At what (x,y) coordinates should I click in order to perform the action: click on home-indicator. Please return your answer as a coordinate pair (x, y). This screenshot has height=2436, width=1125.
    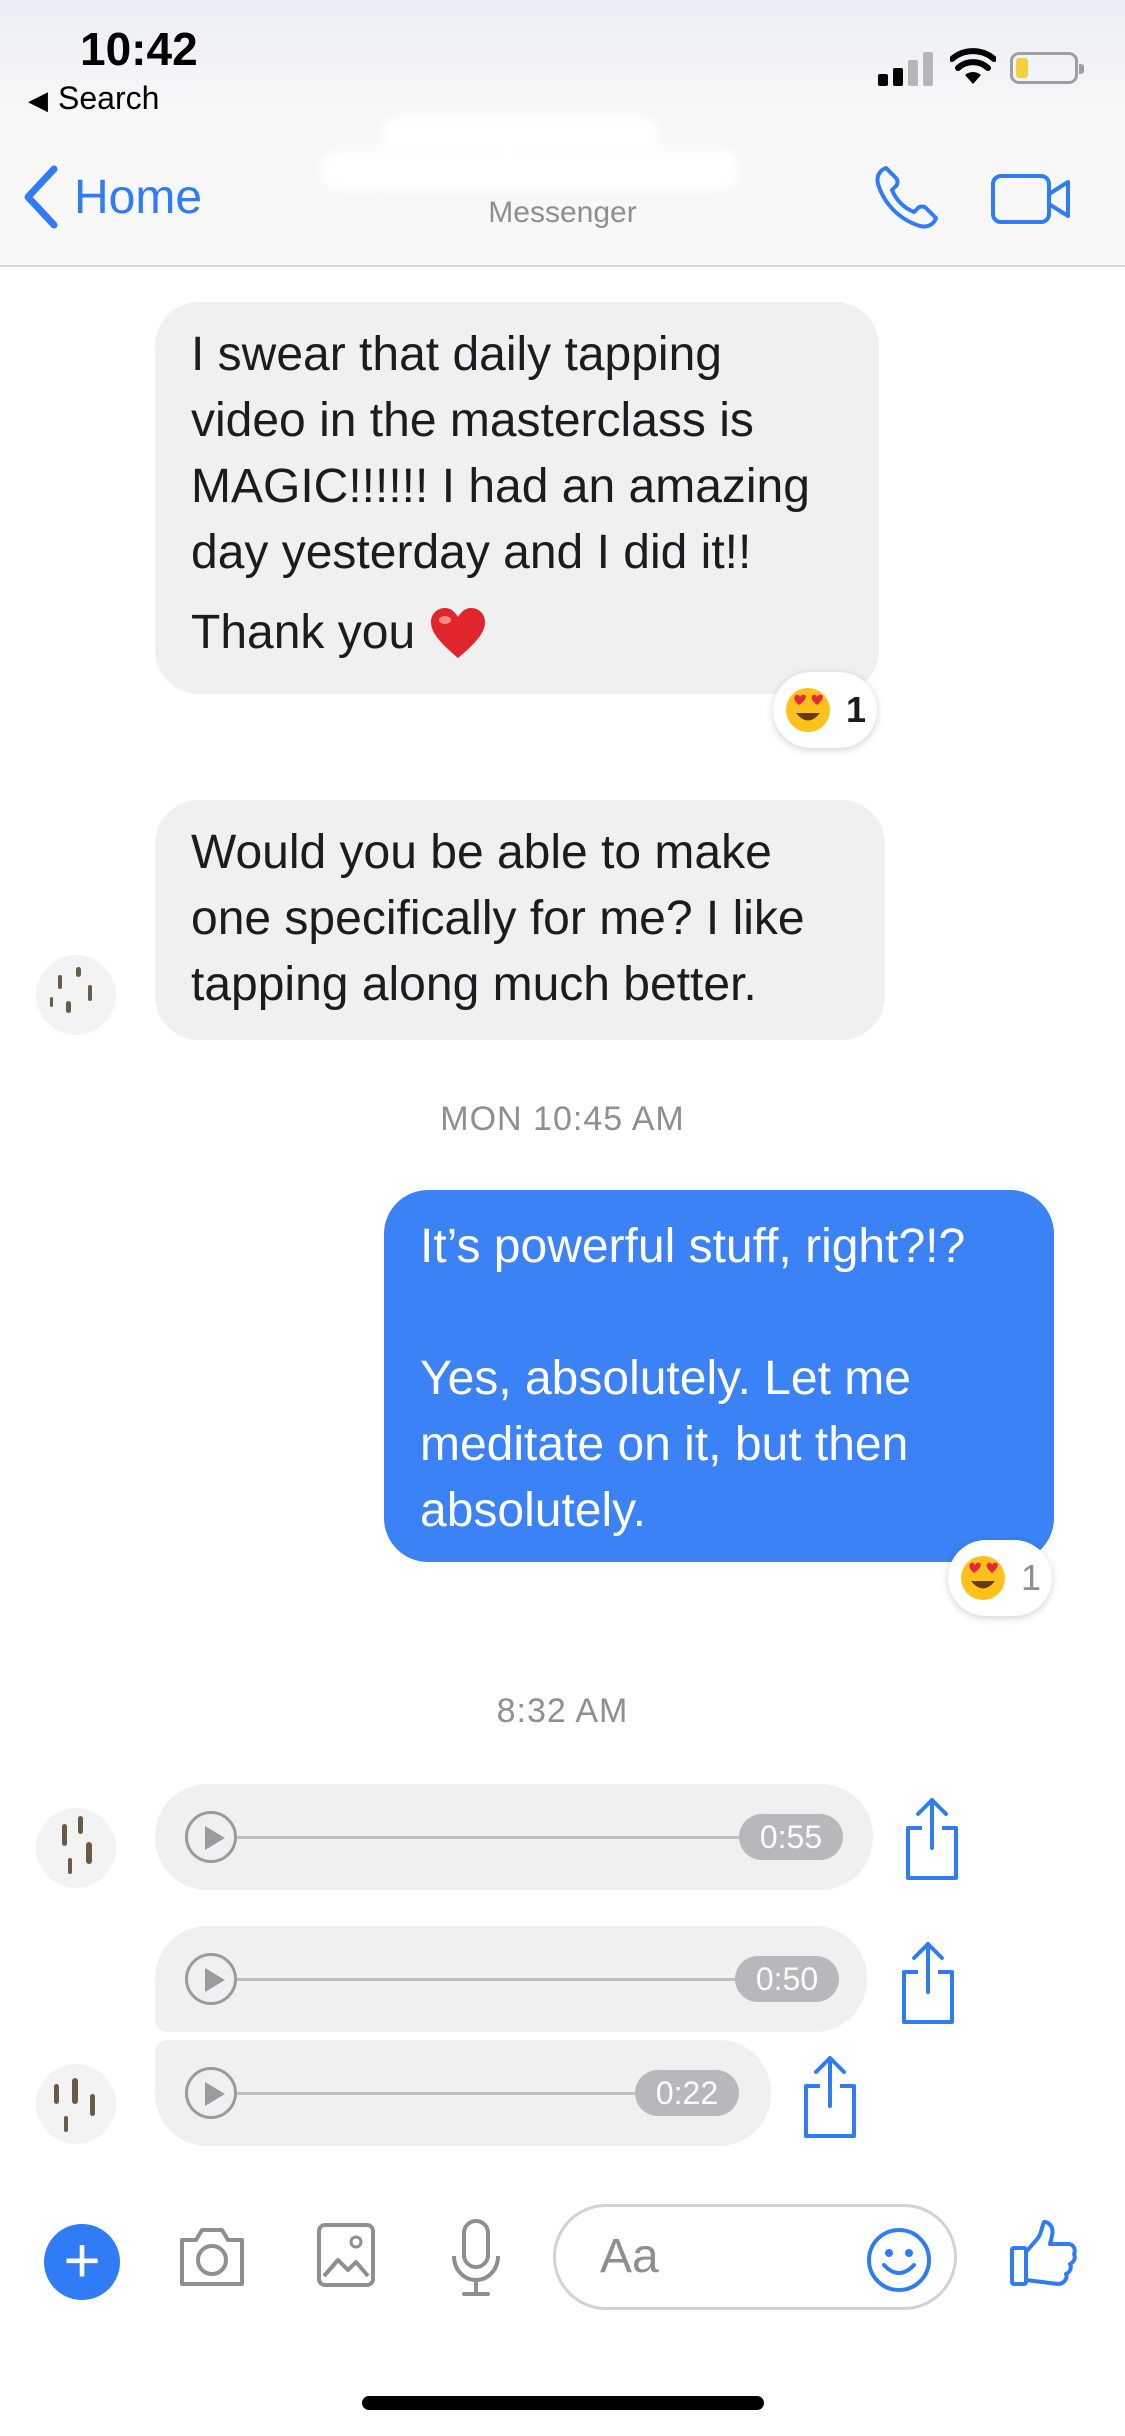
    Looking at the image, I should click on (563, 2403).